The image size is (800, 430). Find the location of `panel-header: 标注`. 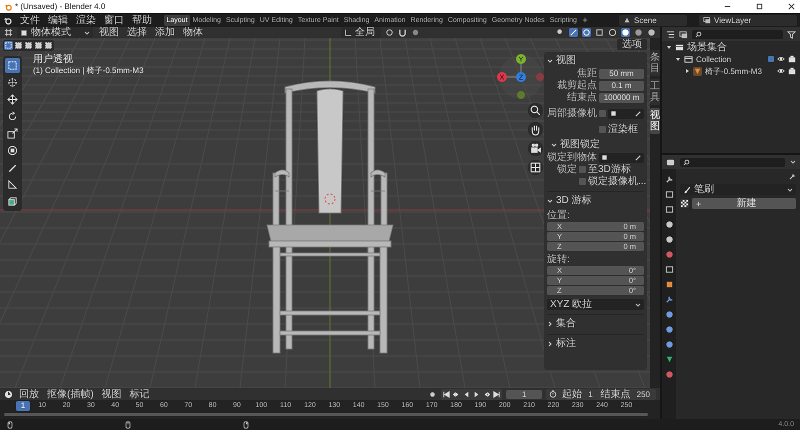

panel-header: 标注 is located at coordinates (595, 342).